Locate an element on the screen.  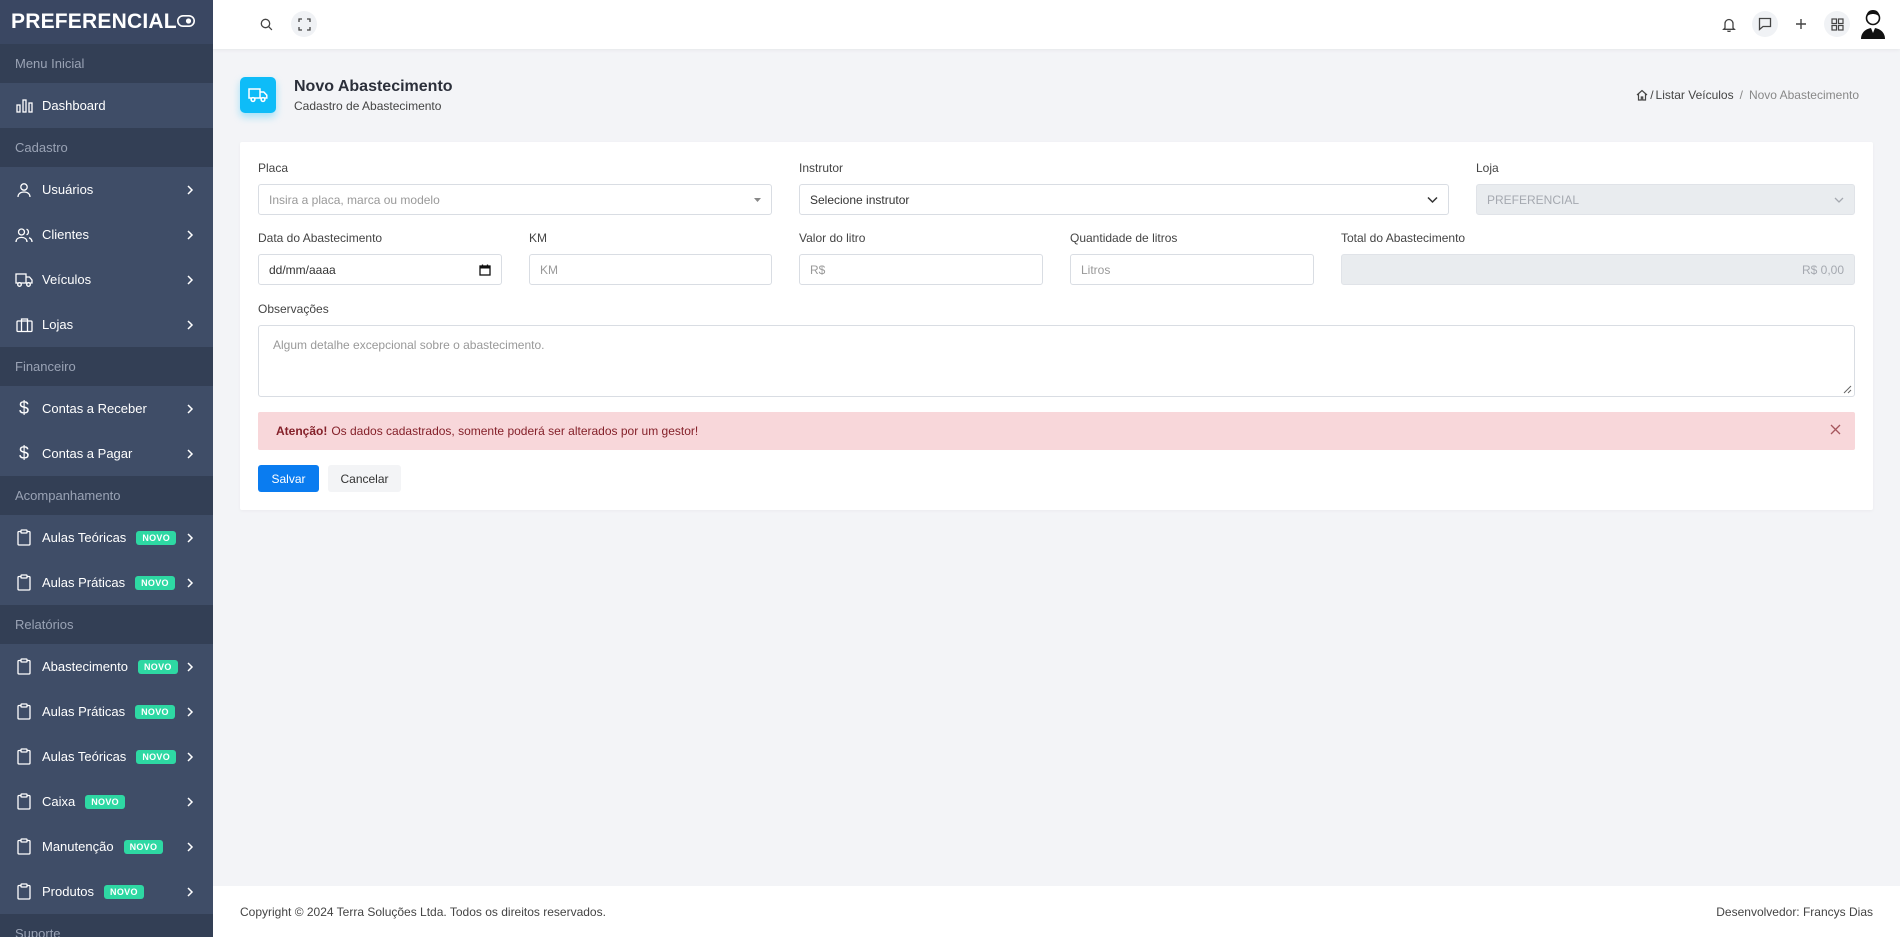
instrutor-label: Instrutor is located at coordinates (821, 168).